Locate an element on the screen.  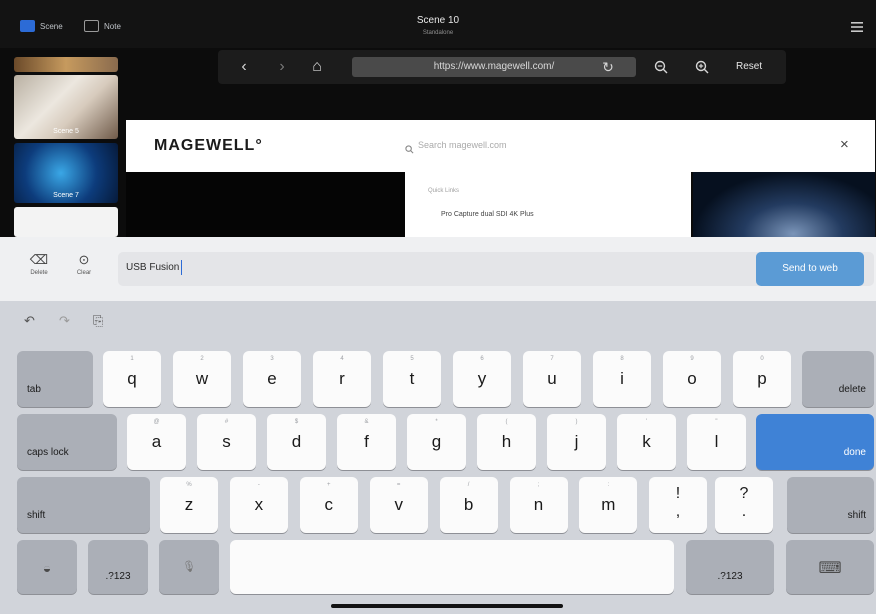
key-letter: d is located at coordinates (296, 441).